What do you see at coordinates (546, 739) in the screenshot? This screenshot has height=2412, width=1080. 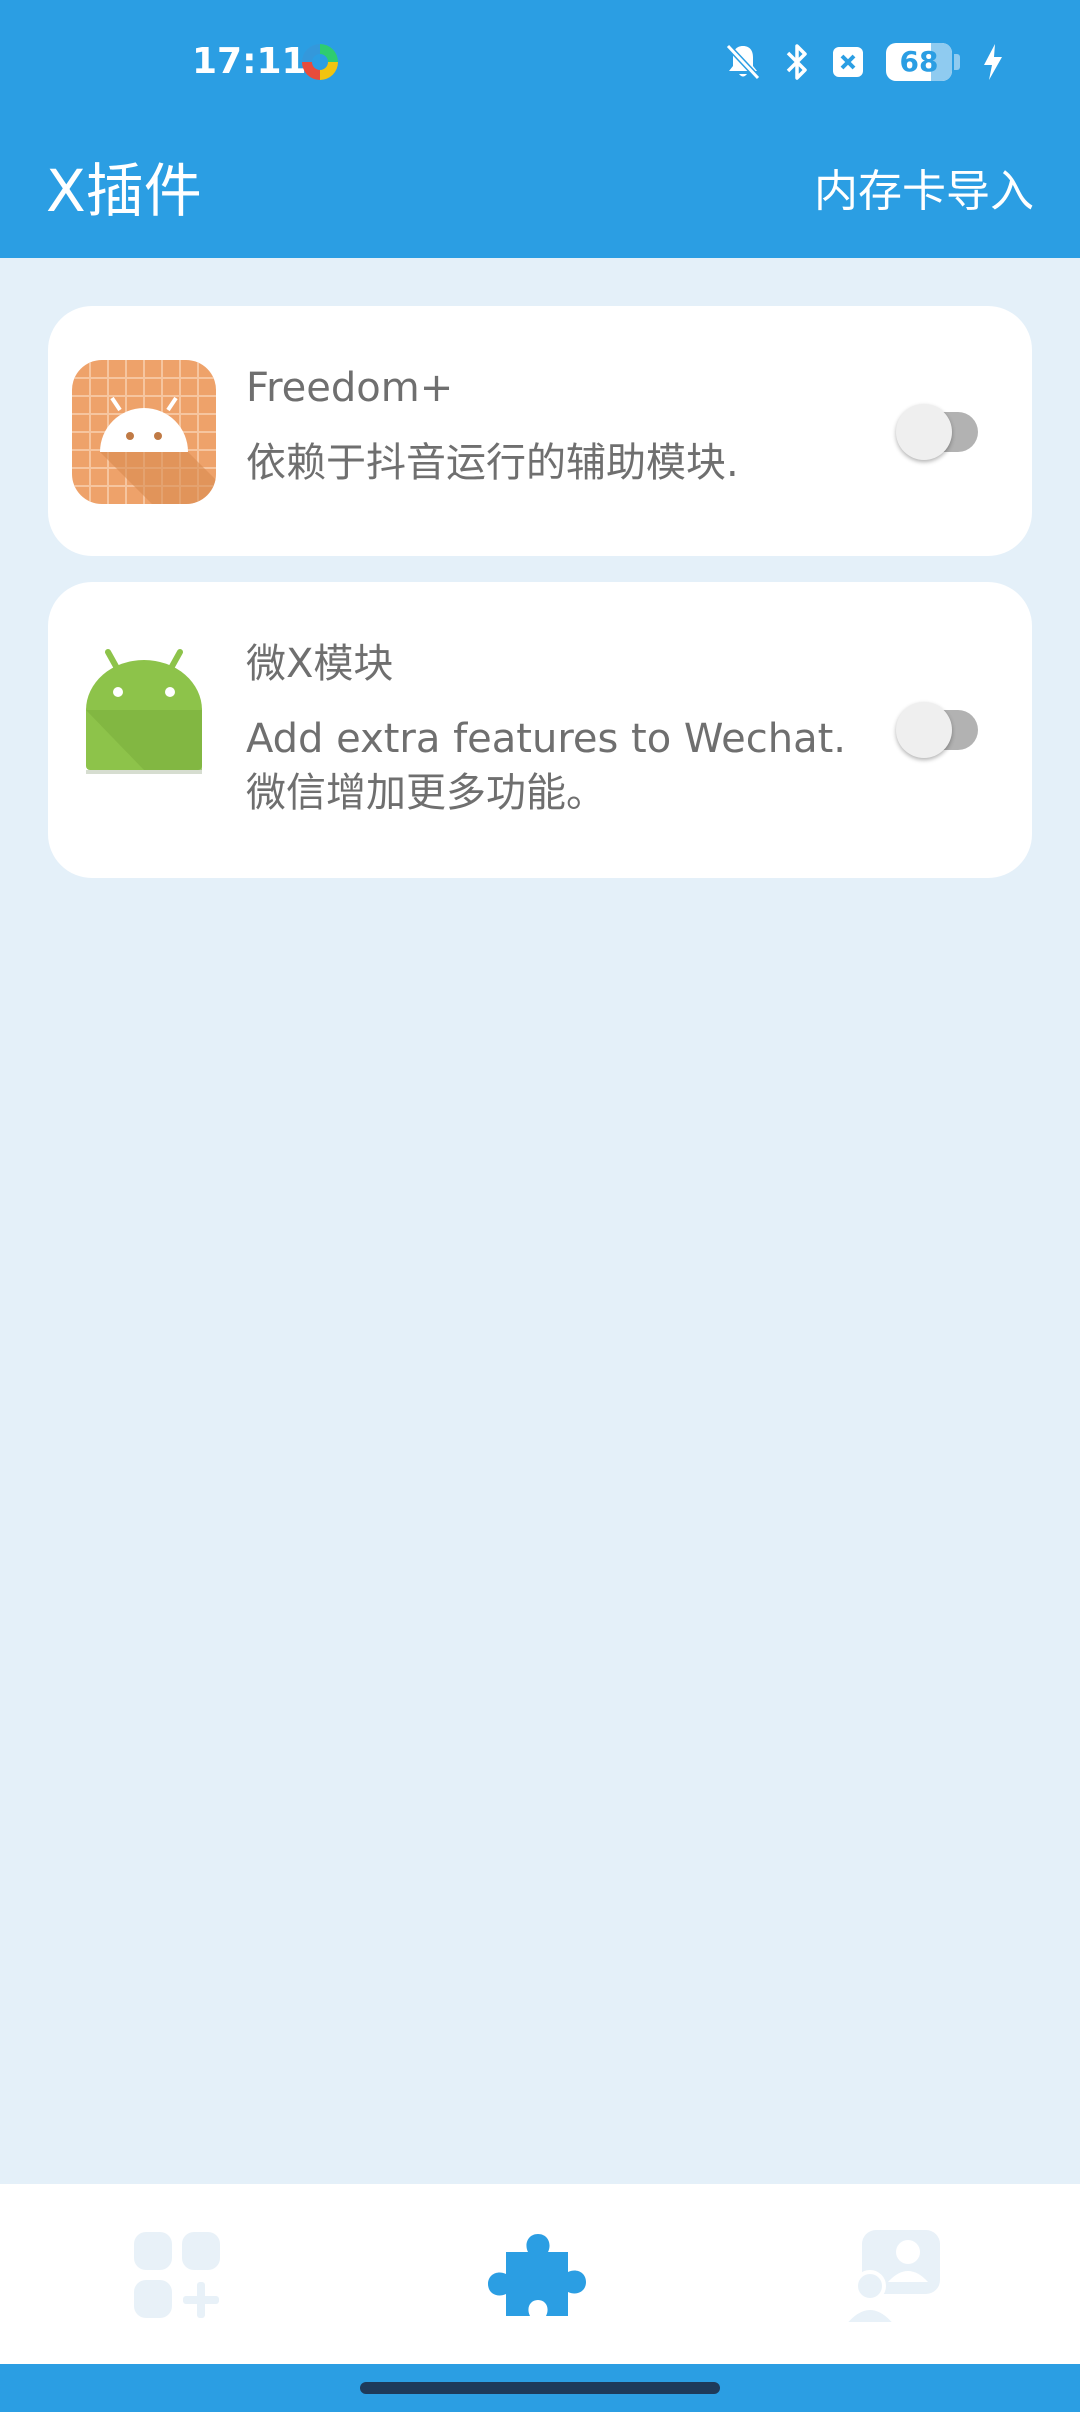 I see `module-description-line: Add extra features to Wechat.` at bounding box center [546, 739].